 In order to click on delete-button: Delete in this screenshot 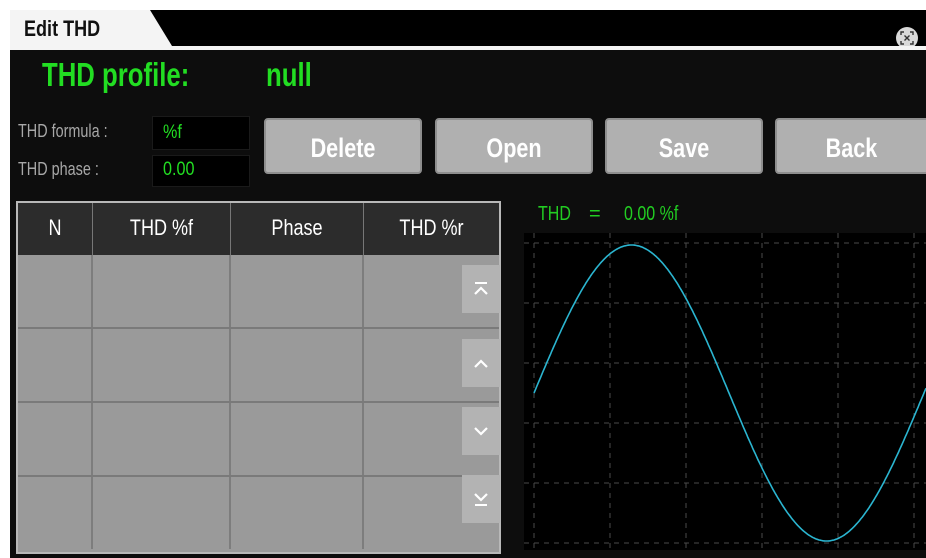, I will do `click(343, 146)`.